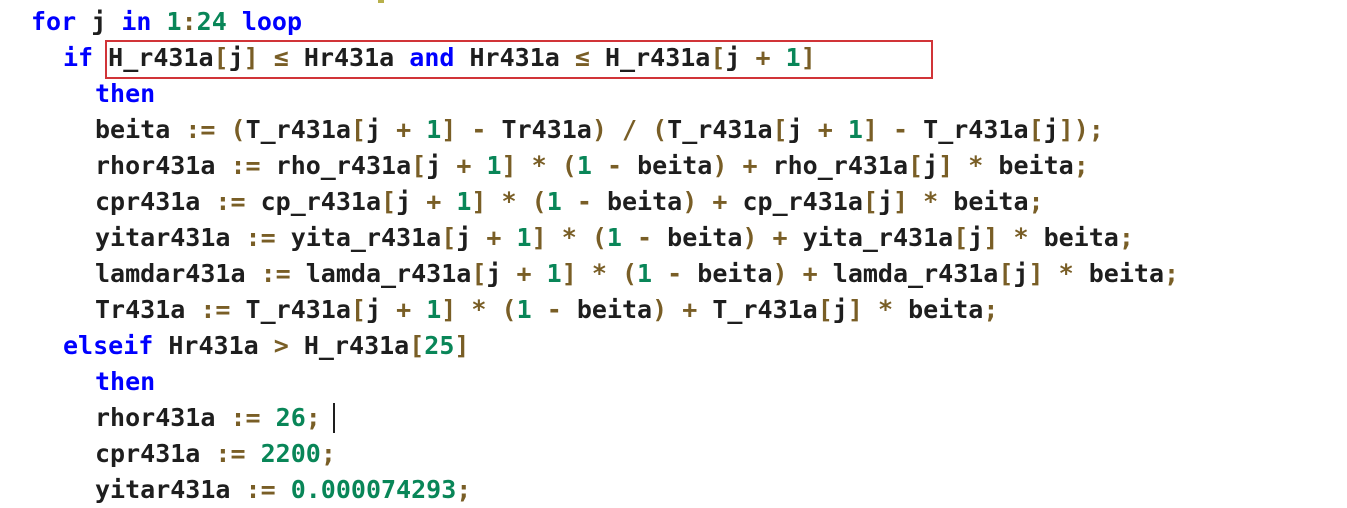  What do you see at coordinates (878, 237) in the screenshot?
I see `code-token-id: yita_r431a` at bounding box center [878, 237].